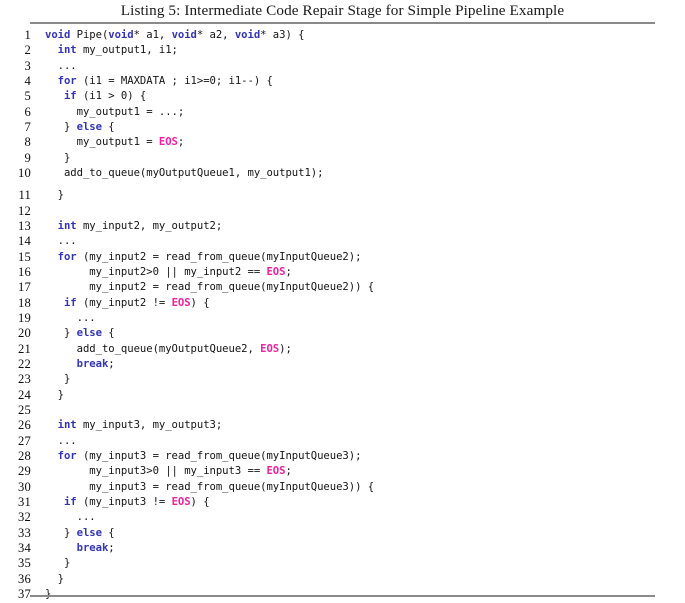 Image resolution: width=685 pixels, height=603 pixels. I want to click on line-number: 30, so click(24, 486).